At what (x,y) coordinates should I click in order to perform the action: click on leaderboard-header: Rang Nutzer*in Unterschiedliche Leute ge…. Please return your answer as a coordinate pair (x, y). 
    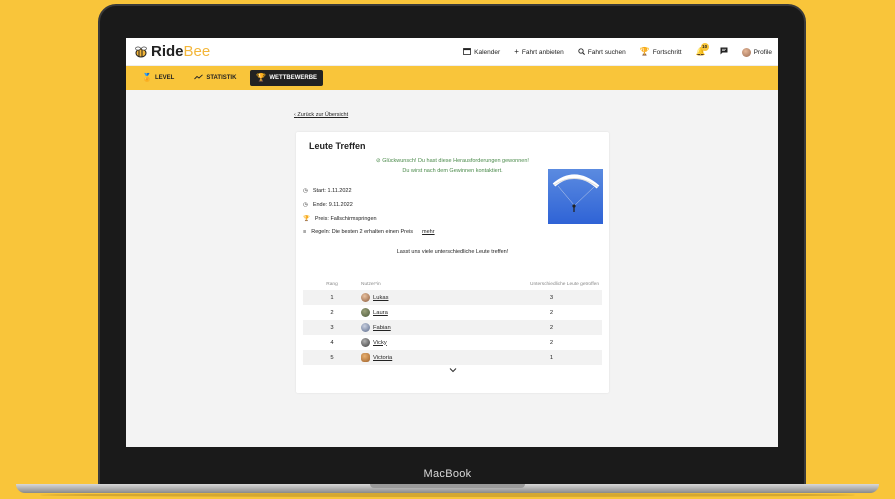
    Looking at the image, I should click on (452, 284).